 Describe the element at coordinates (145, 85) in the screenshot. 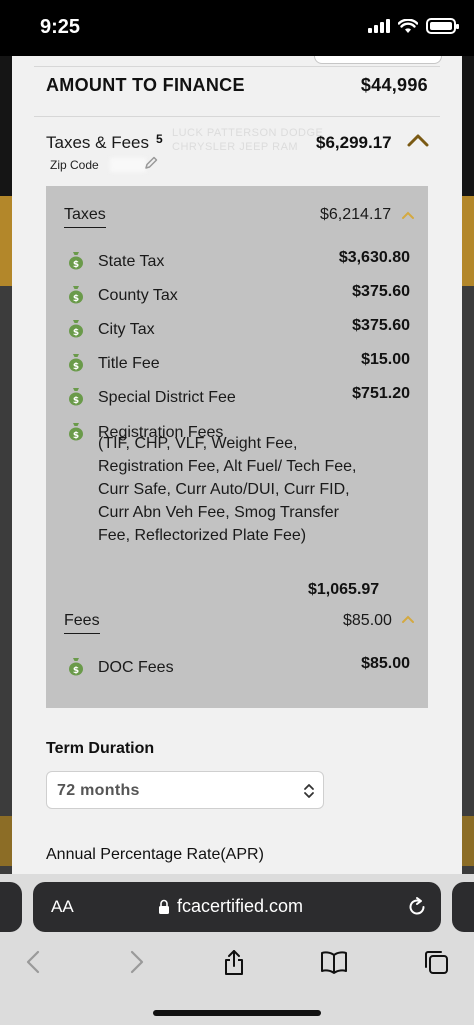

I see `amount-to-finance-label: AMOUNT TO FINANCE` at that location.